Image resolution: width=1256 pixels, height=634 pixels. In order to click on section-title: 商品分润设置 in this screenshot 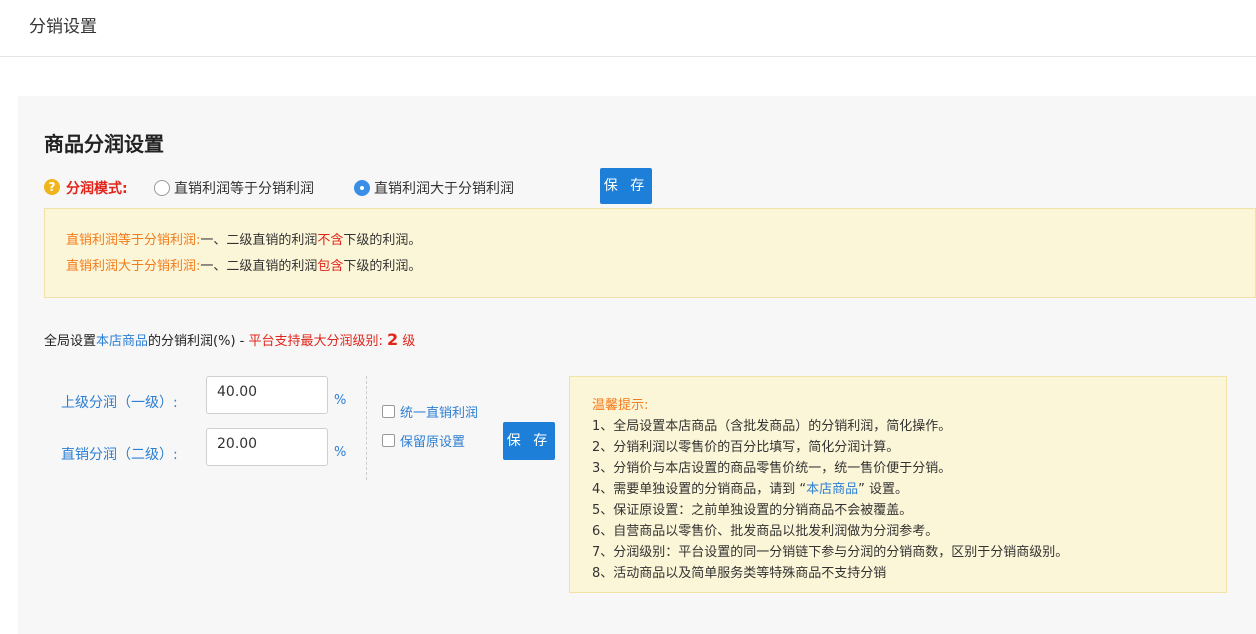, I will do `click(104, 144)`.